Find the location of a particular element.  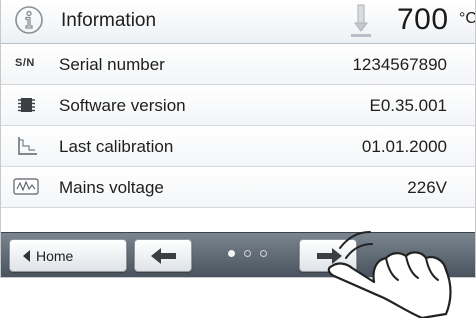

last-calibration-row: Last calibration 01.01.2000 is located at coordinates (238, 146).